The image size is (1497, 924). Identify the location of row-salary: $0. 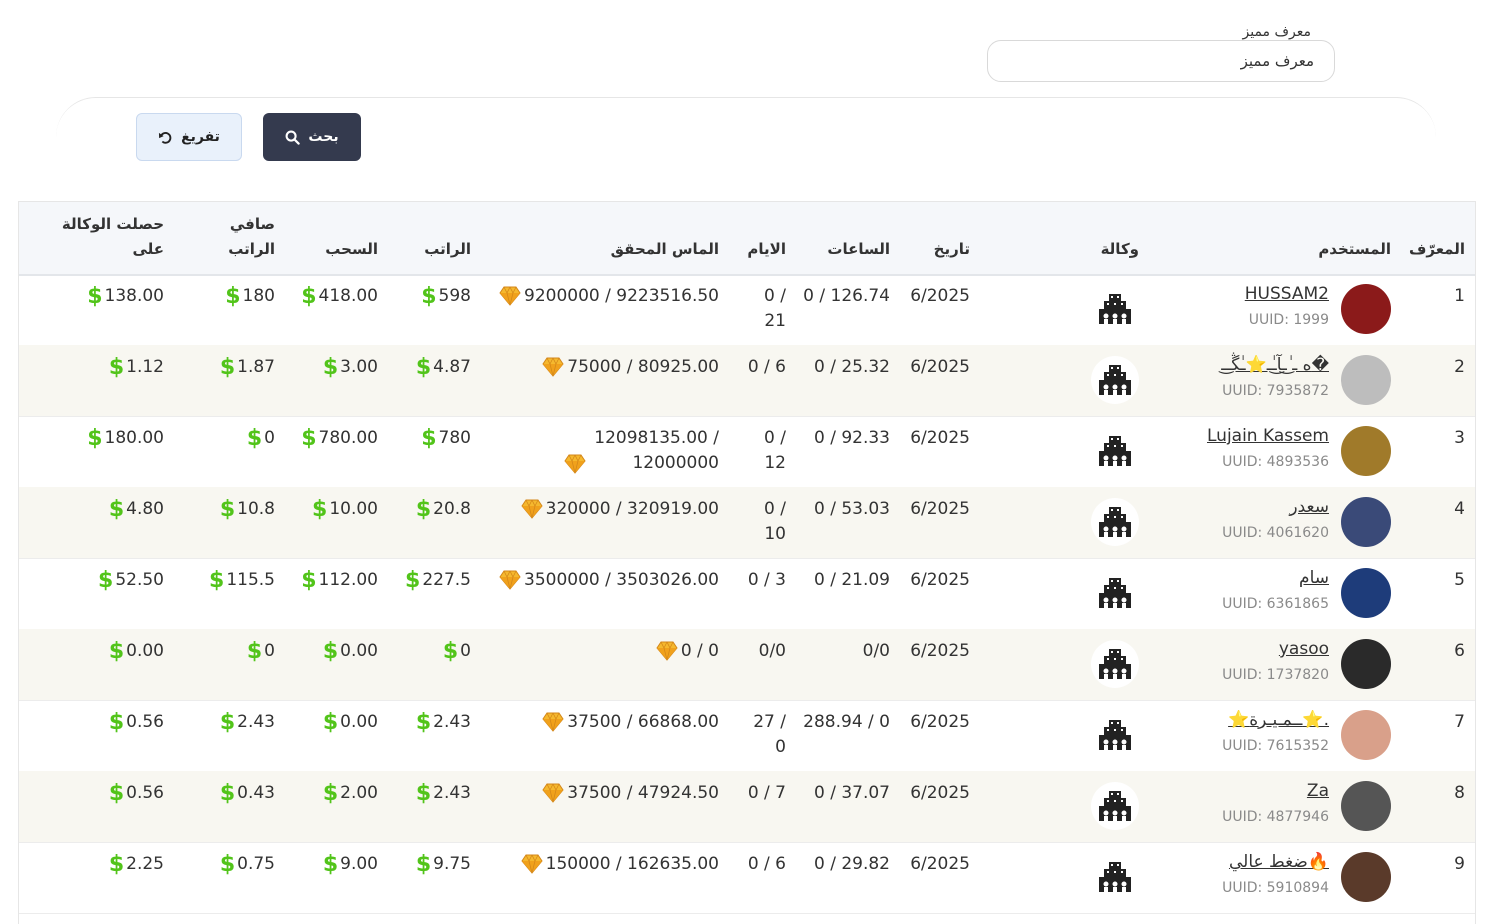
(457, 651).